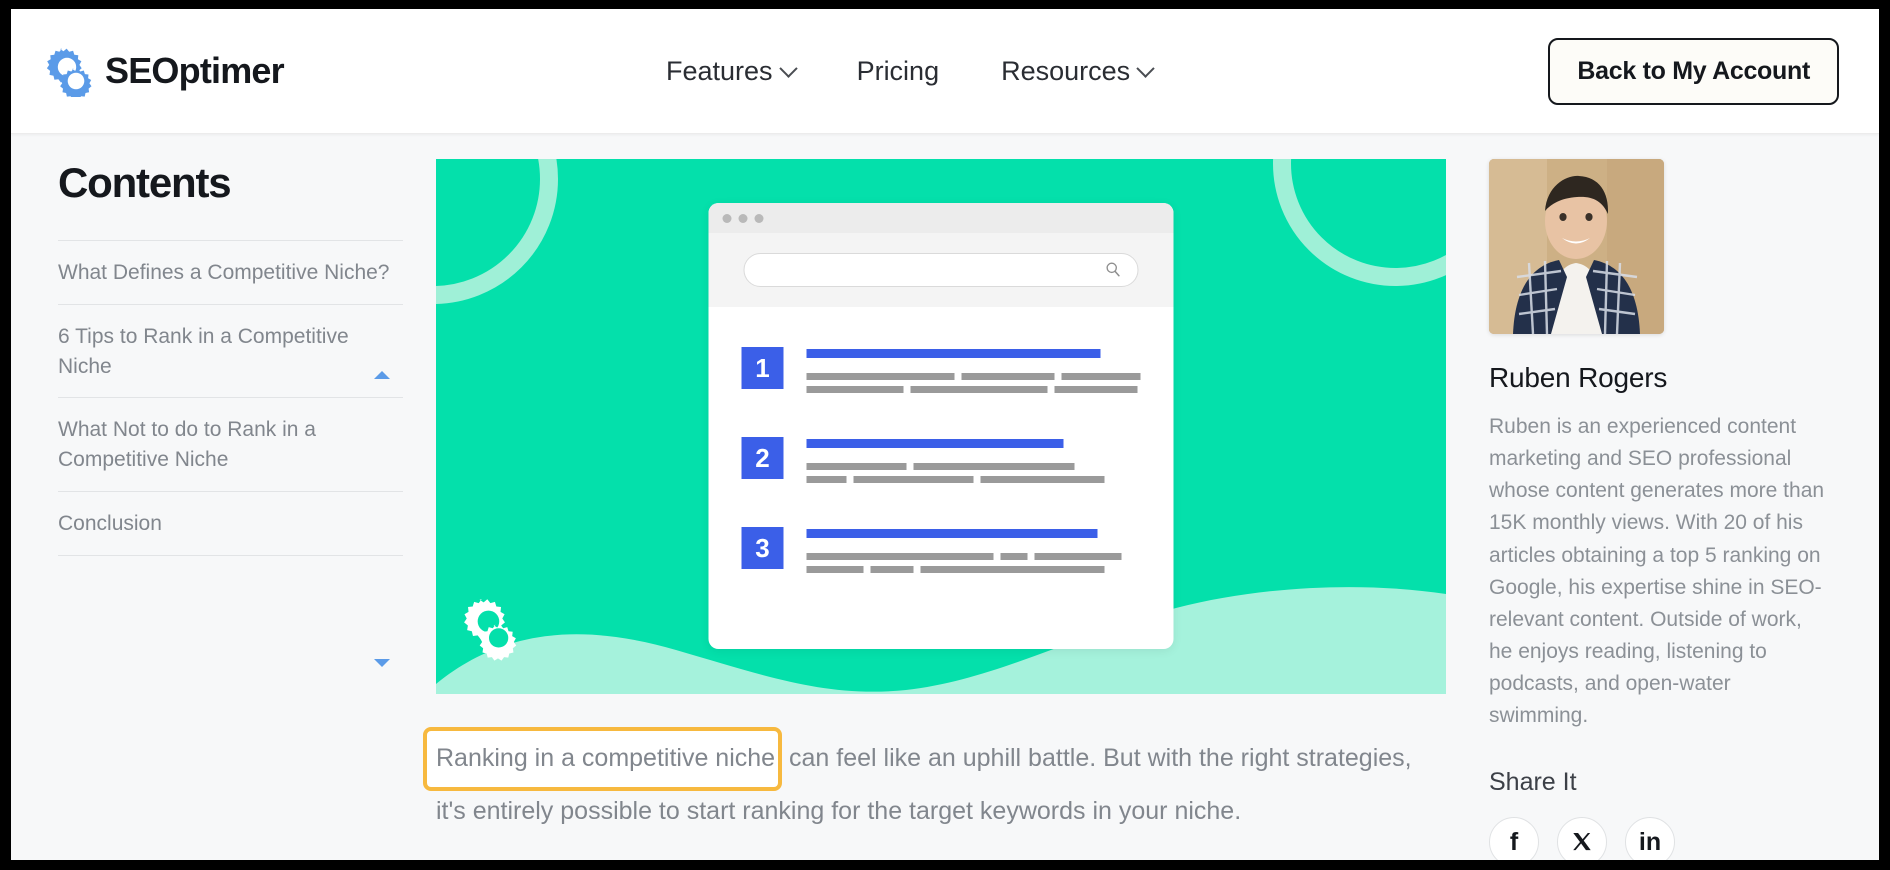 The height and width of the screenshot is (870, 1890). I want to click on decorative-arc-left, so click(497, 231).